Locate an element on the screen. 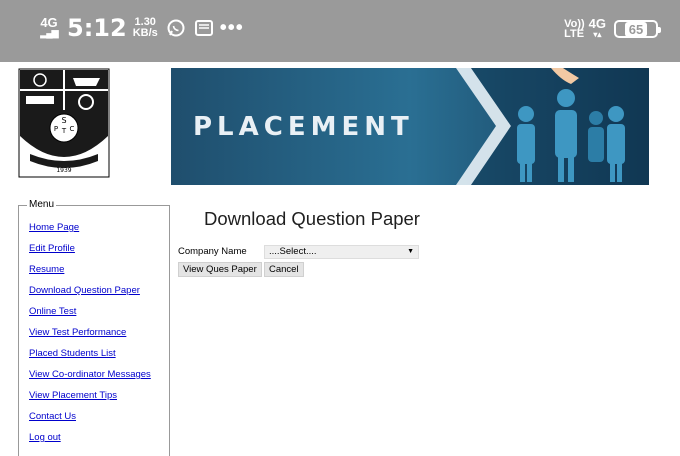  mobile-data-indicator: 4G ▾▴ is located at coordinates (597, 27).